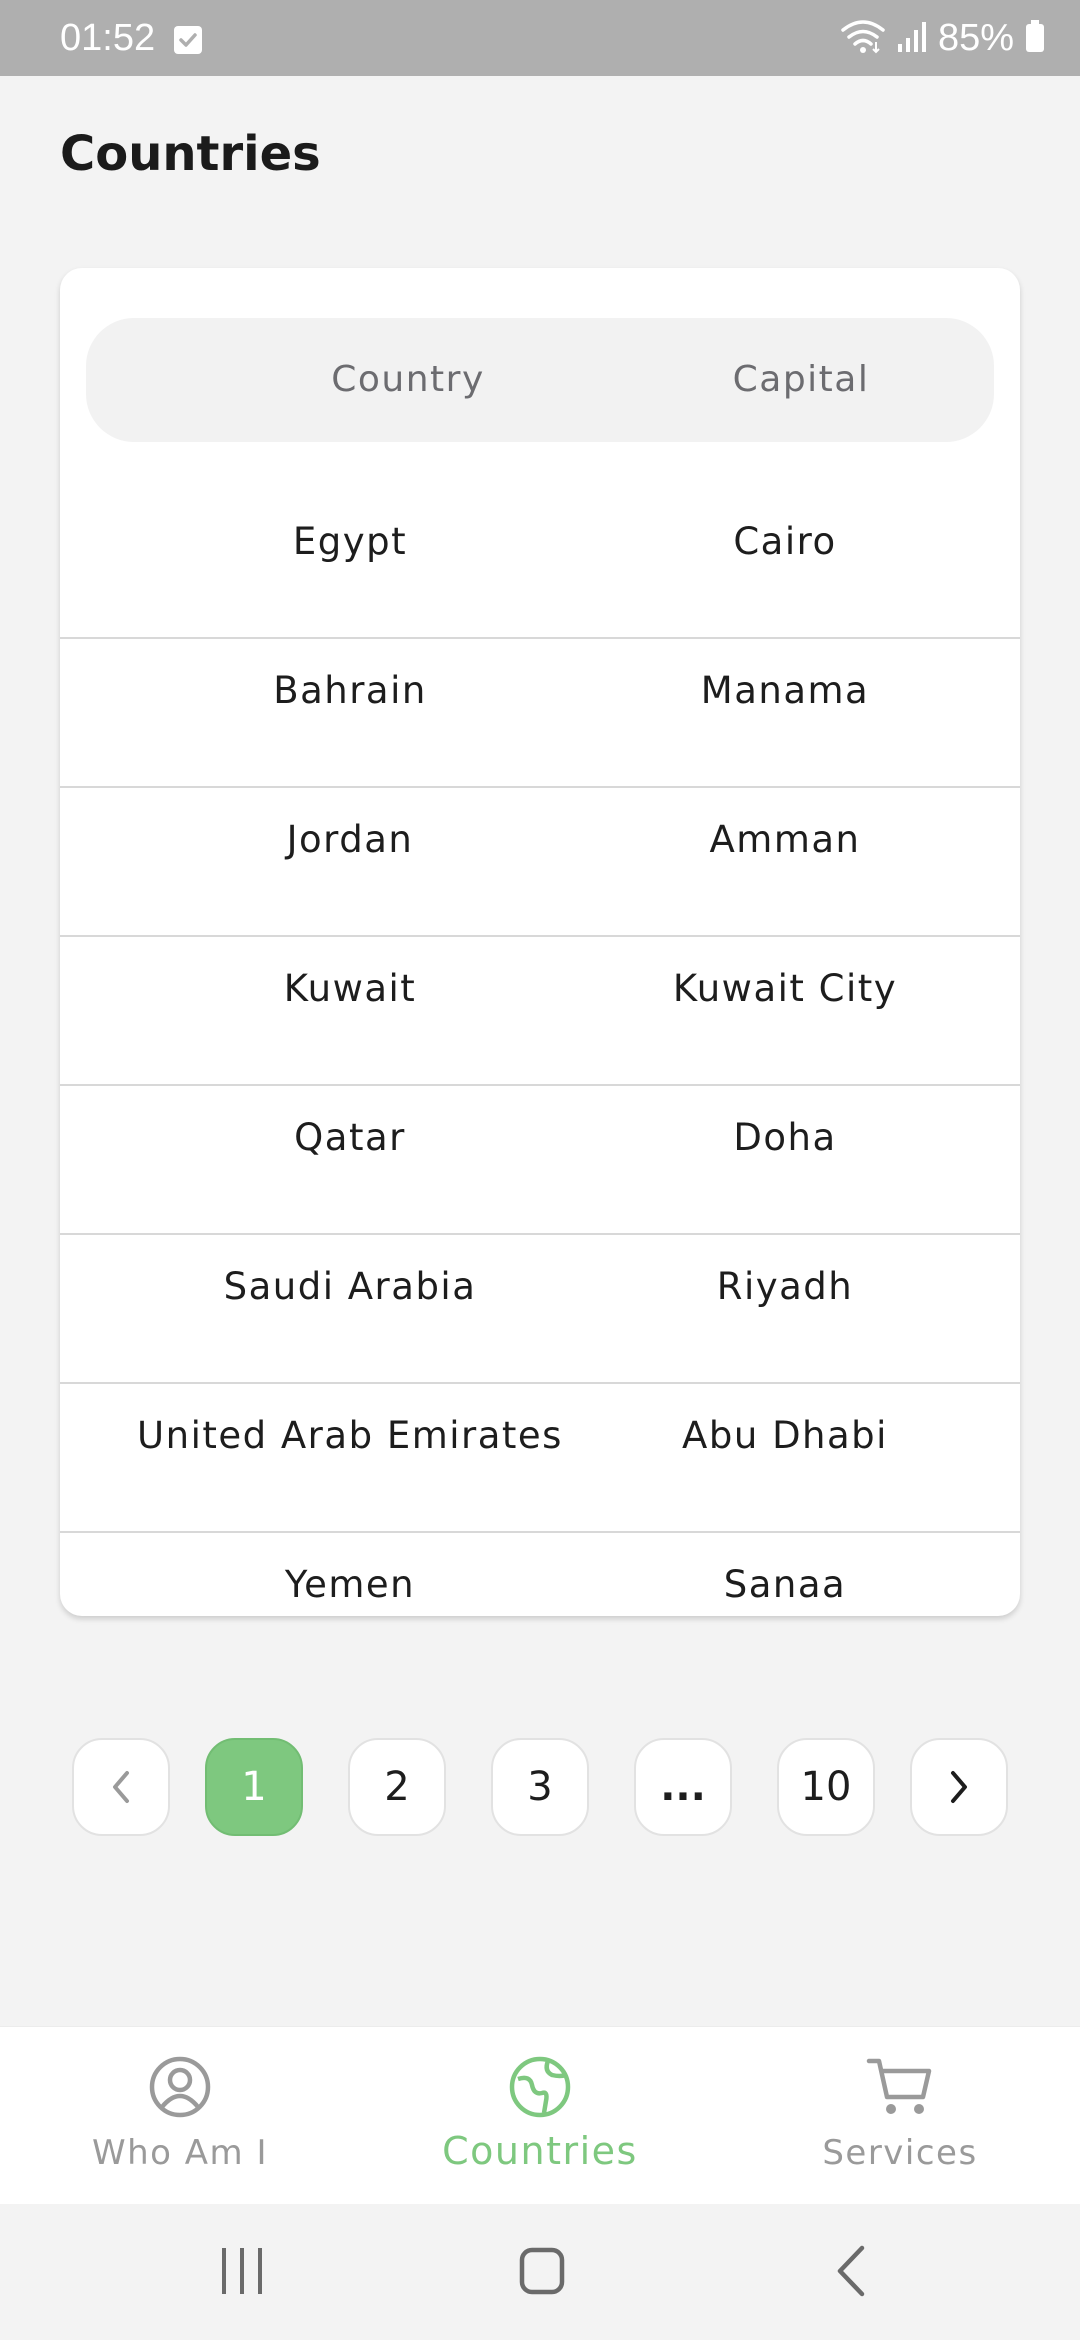 This screenshot has height=2340, width=1080. Describe the element at coordinates (350, 541) in the screenshot. I see `country-cell: Egypt` at that location.